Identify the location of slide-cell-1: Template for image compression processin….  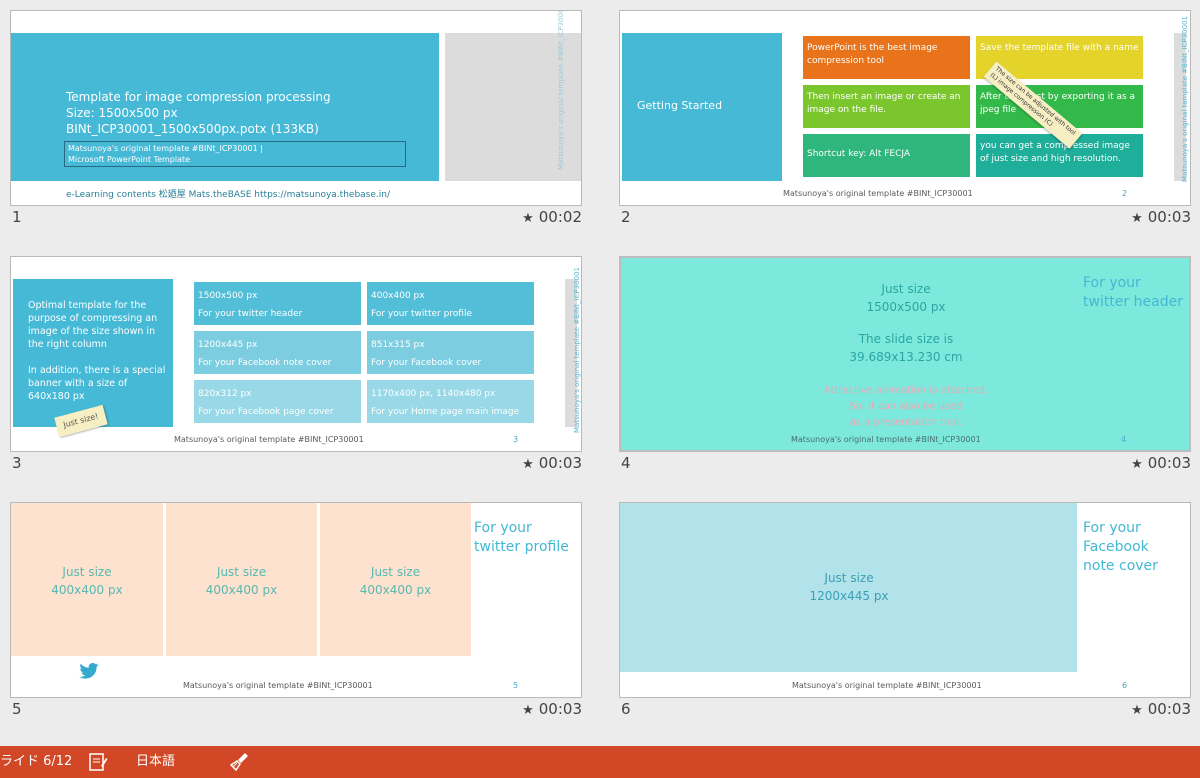
(296, 128).